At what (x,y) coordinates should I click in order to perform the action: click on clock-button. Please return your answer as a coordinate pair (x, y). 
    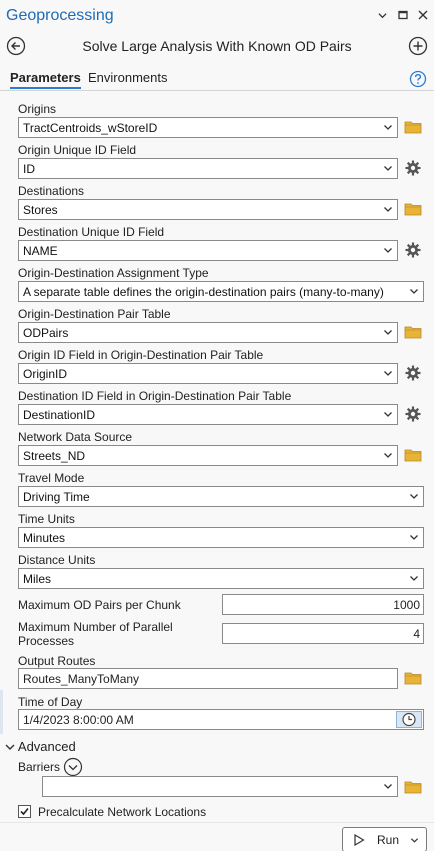
    Looking at the image, I should click on (409, 719).